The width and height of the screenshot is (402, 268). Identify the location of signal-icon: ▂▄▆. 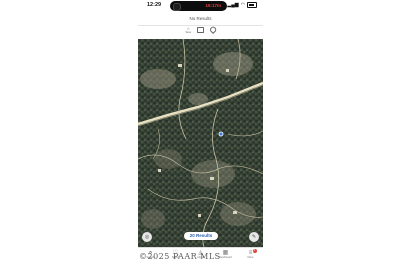
(233, 5).